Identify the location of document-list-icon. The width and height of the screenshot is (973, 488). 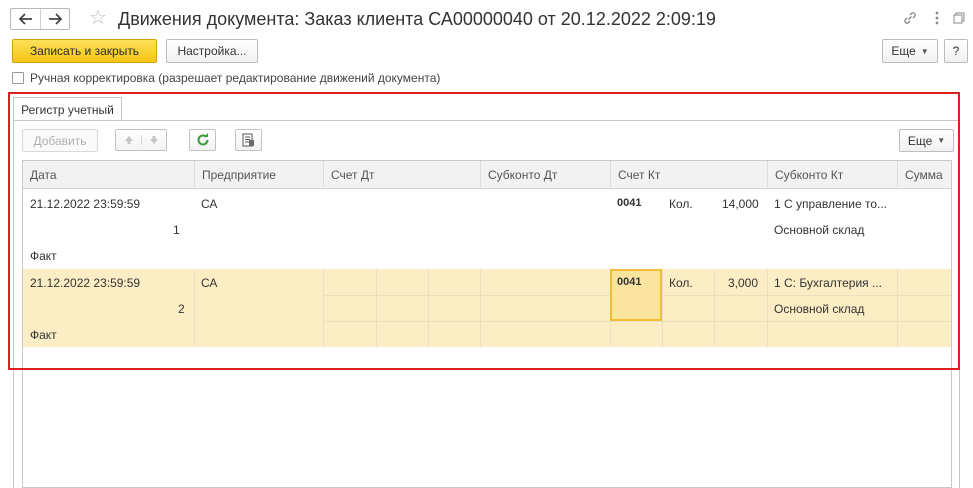
(248, 140).